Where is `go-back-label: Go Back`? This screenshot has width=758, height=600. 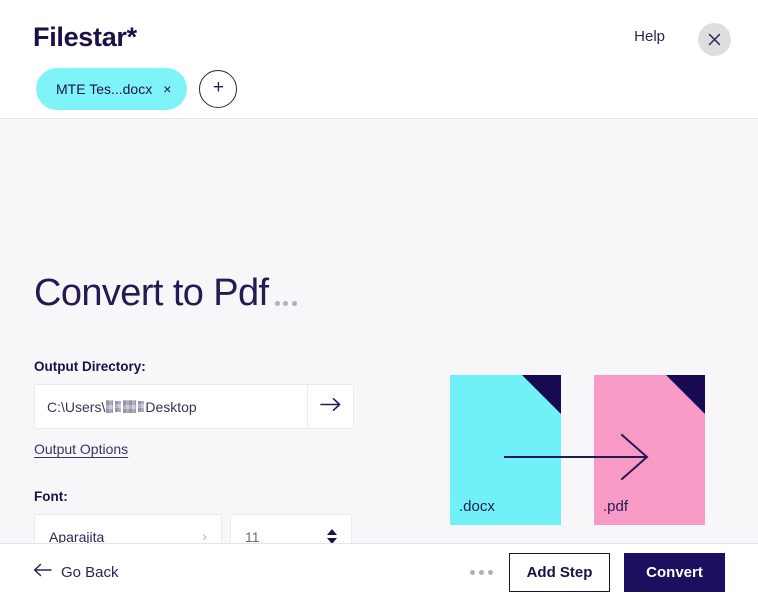
go-back-label: Go Back is located at coordinates (90, 572).